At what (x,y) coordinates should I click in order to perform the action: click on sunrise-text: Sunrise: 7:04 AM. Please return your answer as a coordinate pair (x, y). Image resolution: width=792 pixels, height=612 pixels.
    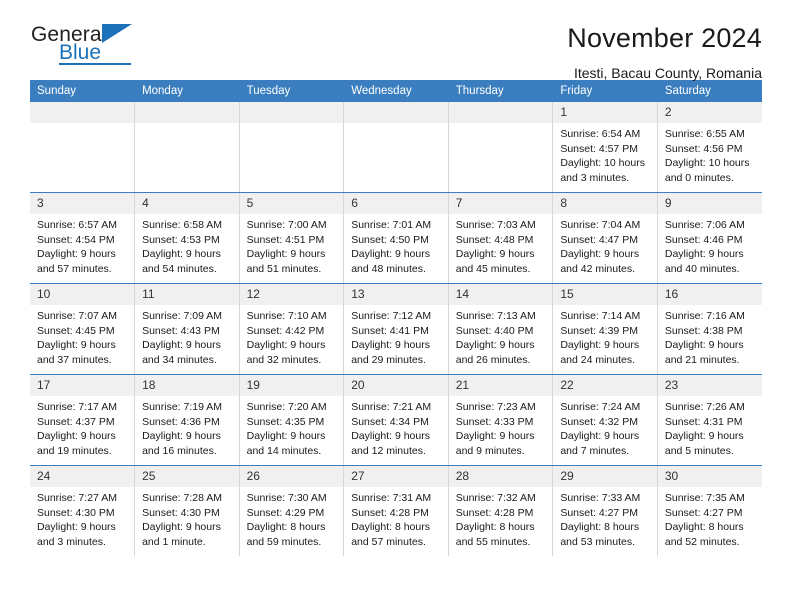
    Looking at the image, I should click on (600, 225).